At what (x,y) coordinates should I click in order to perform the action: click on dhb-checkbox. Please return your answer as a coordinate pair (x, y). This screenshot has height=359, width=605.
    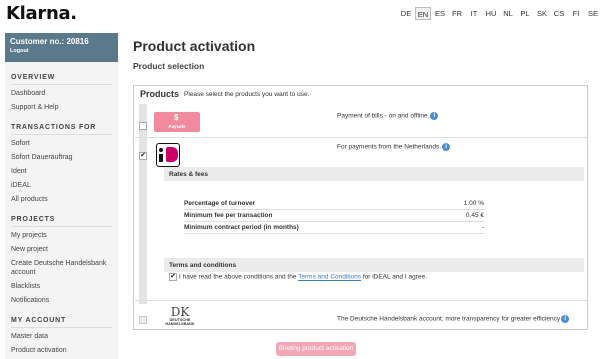
    Looking at the image, I should click on (143, 320).